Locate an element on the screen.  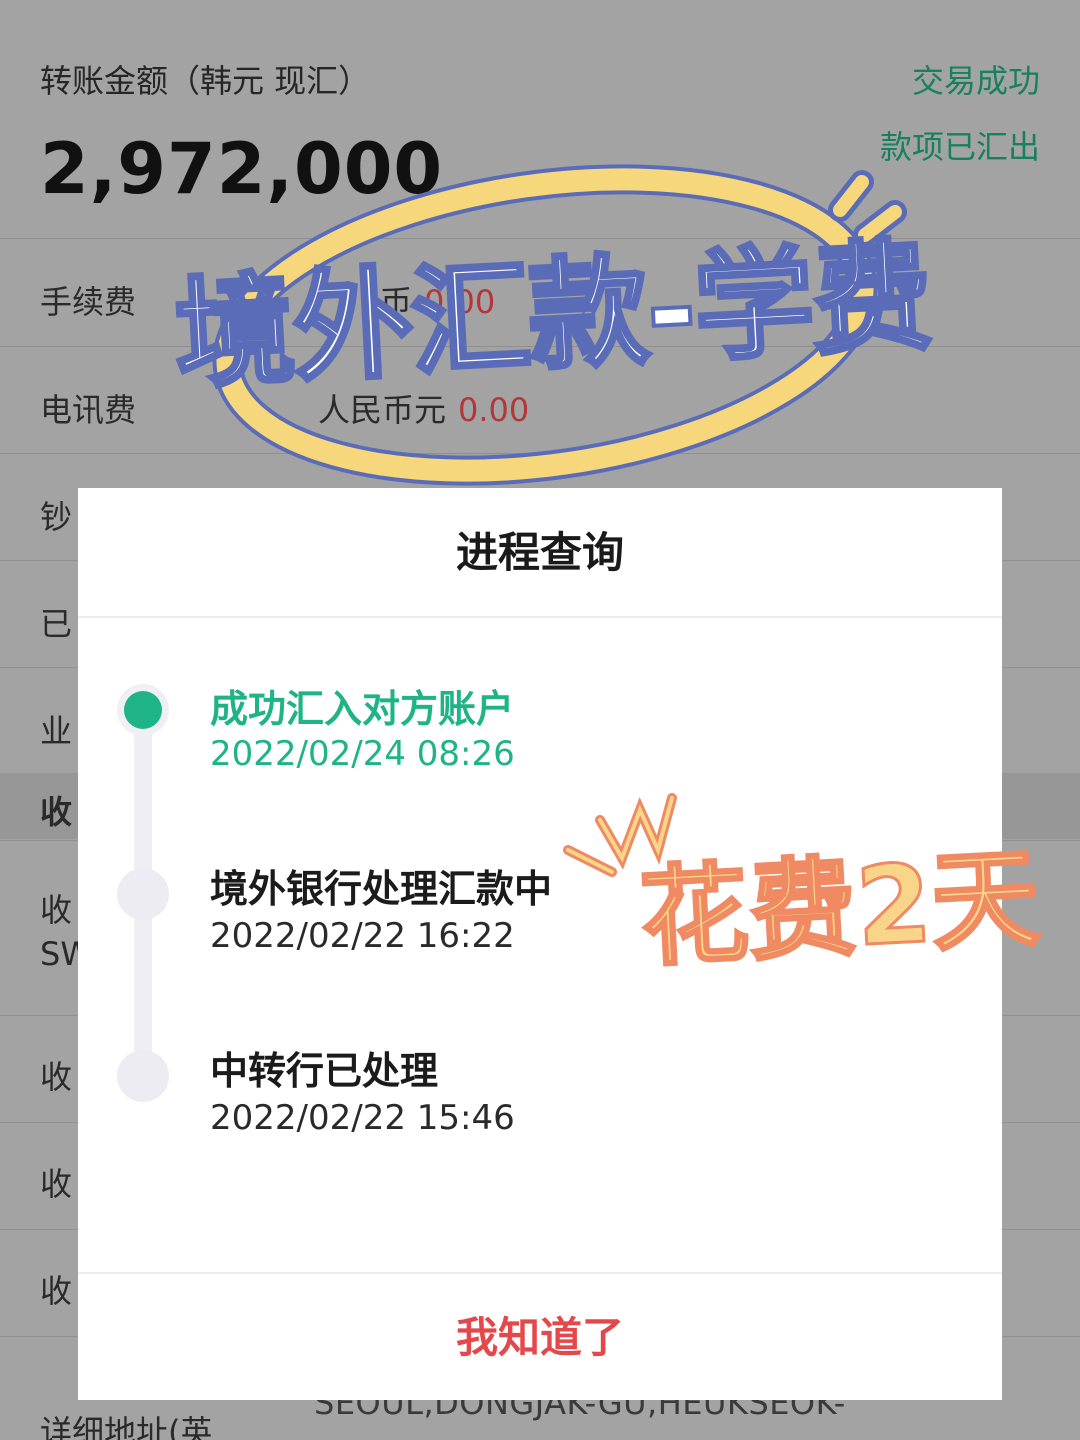
row-label: 钞 is located at coordinates (56, 517).